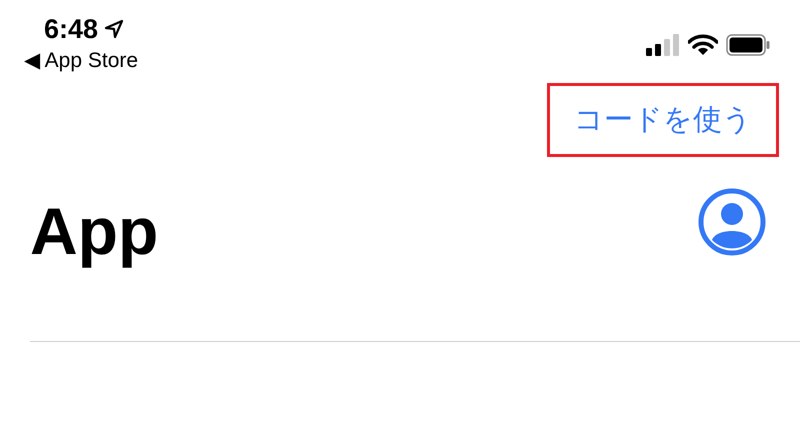  Describe the element at coordinates (748, 45) in the screenshot. I see `battery-icon` at that location.